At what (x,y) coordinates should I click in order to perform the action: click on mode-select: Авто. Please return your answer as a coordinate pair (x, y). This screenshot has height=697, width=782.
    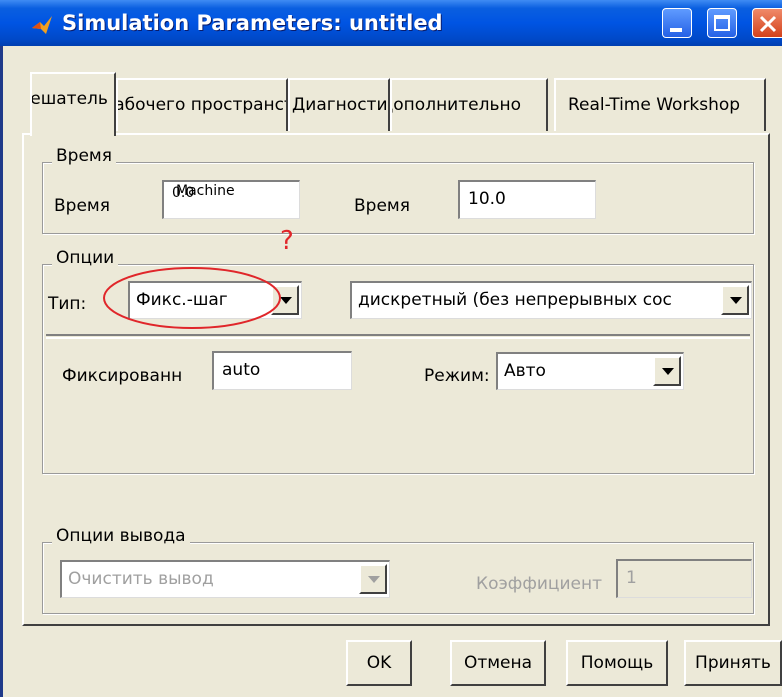
    Looking at the image, I should click on (590, 371).